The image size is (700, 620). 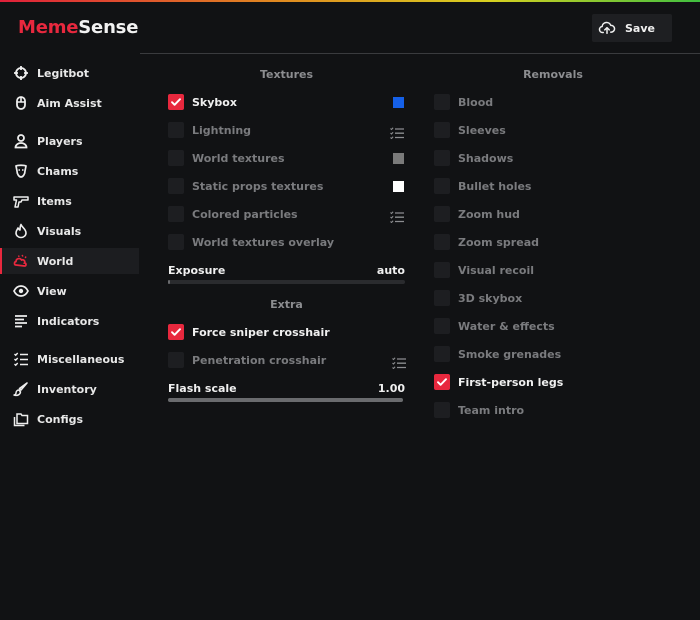 What do you see at coordinates (490, 298) in the screenshot?
I see `3d-skybox-label: 3D skybox` at bounding box center [490, 298].